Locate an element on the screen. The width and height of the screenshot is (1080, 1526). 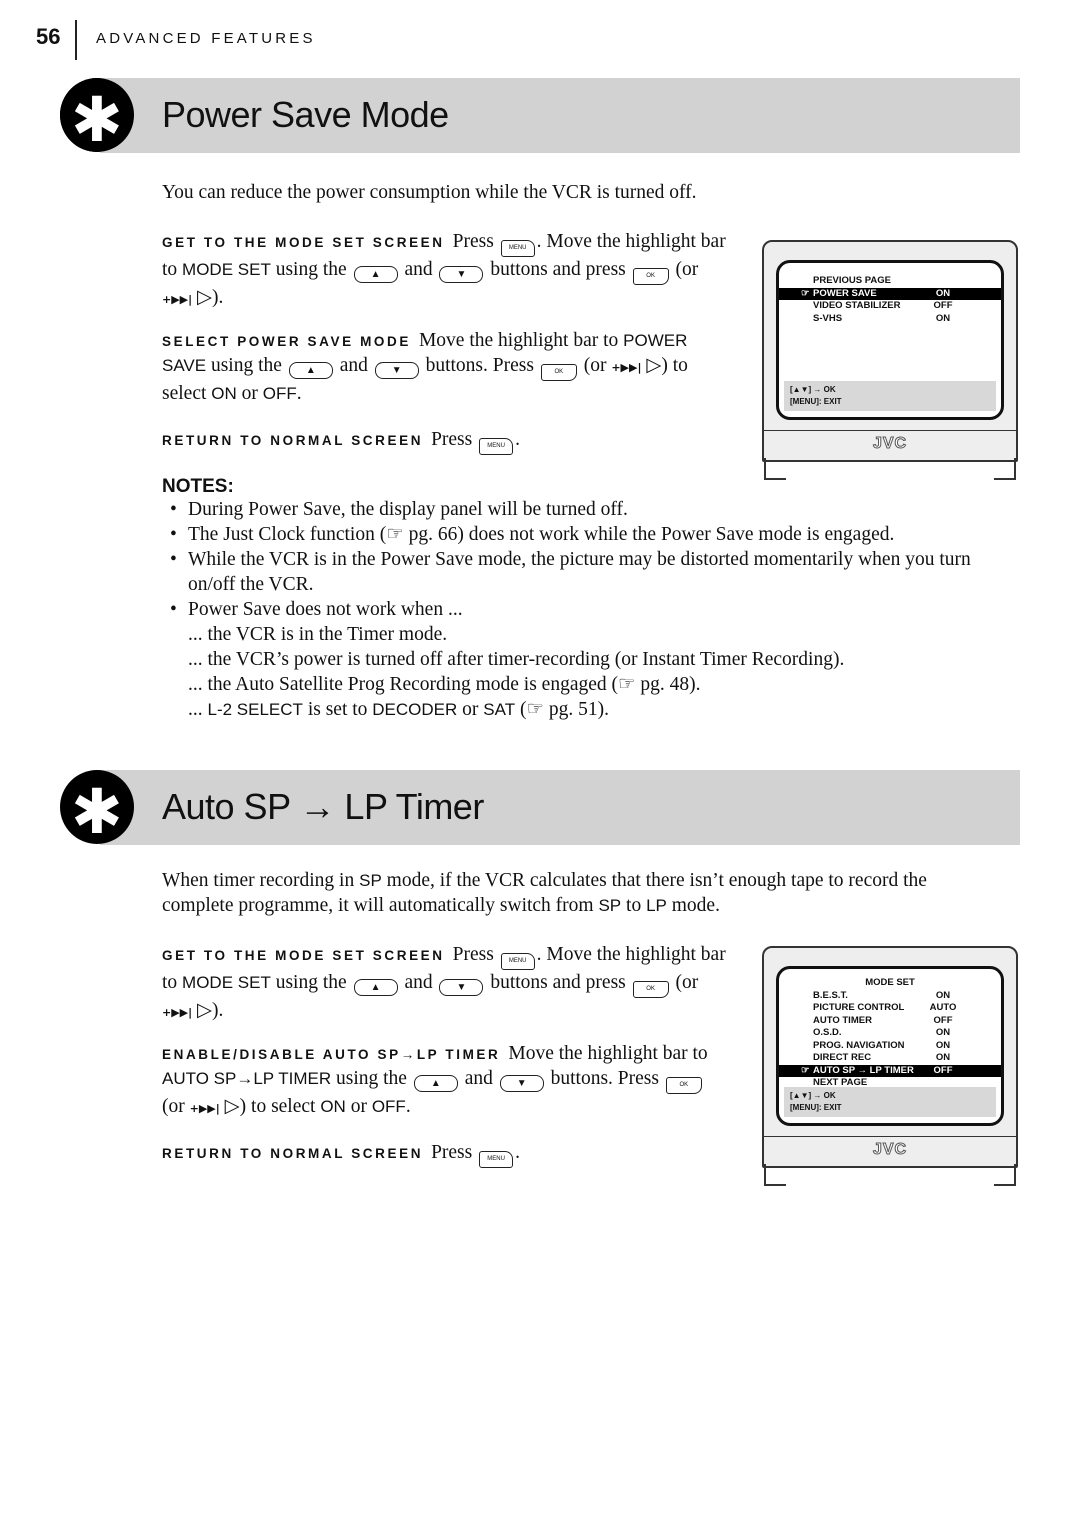
osd-row: ☞ AUTO SP → LP TIMER OFF is located at coordinates (890, 1070).